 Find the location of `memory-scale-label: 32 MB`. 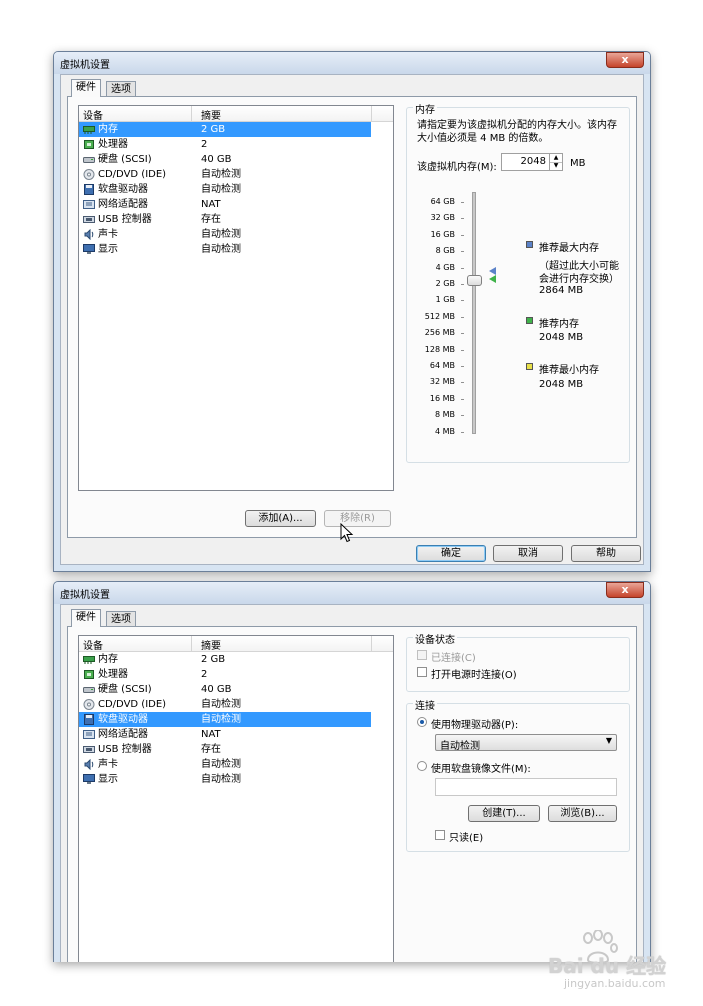

memory-scale-label: 32 MB is located at coordinates (442, 382).